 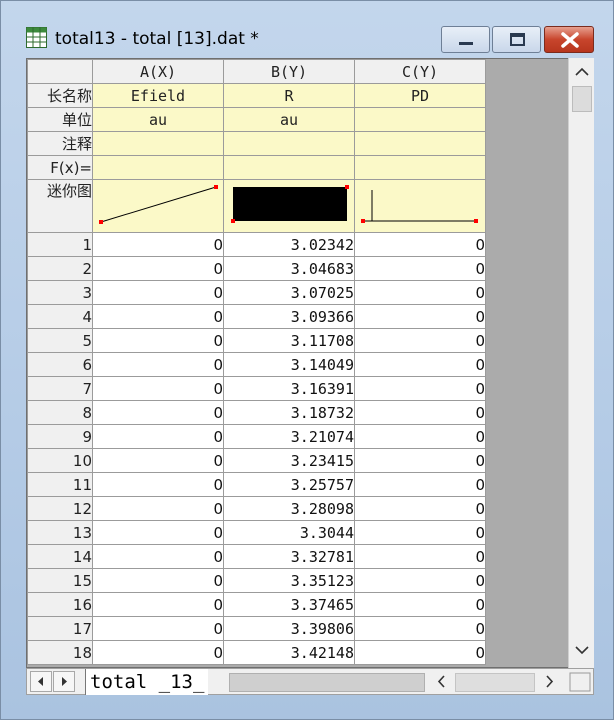 What do you see at coordinates (495, 682) in the screenshot?
I see `horizontal-scroll-track` at bounding box center [495, 682].